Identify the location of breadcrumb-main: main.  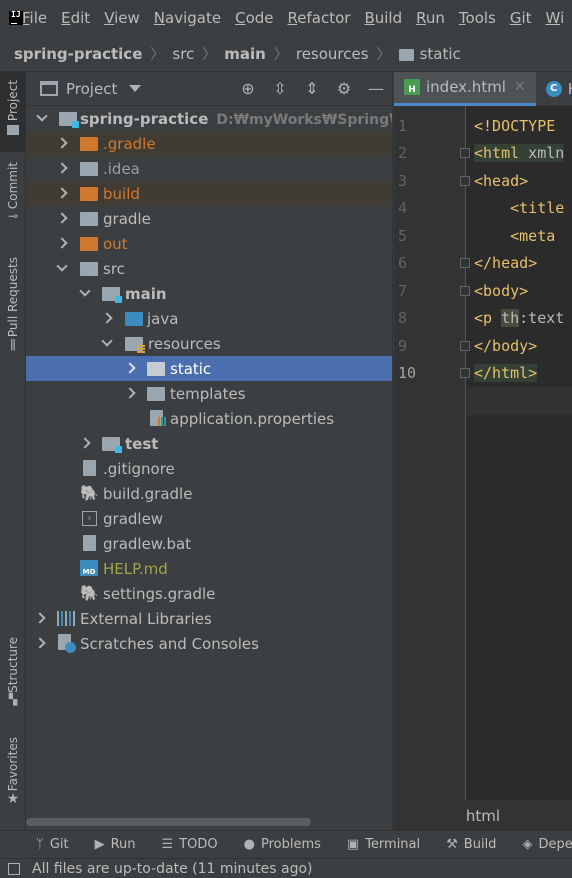
(245, 54).